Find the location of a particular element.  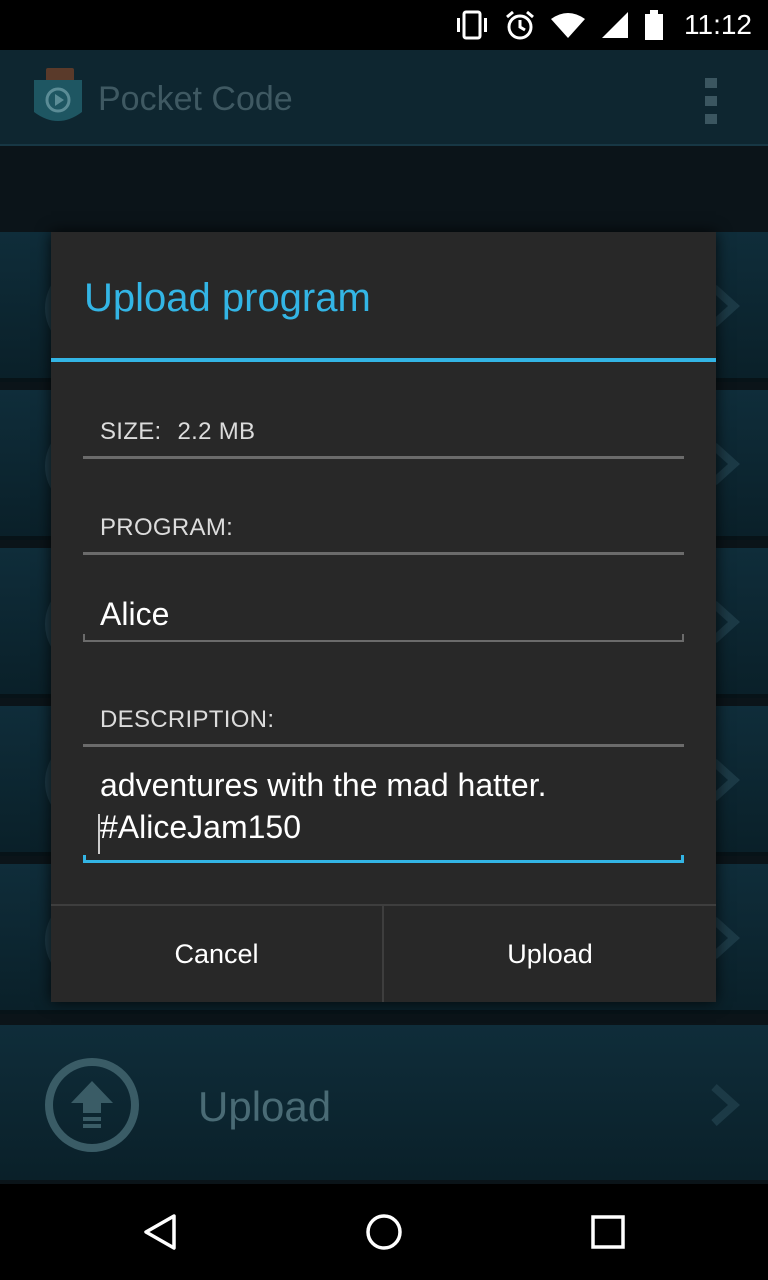

signal-icon is located at coordinates (615, 25).